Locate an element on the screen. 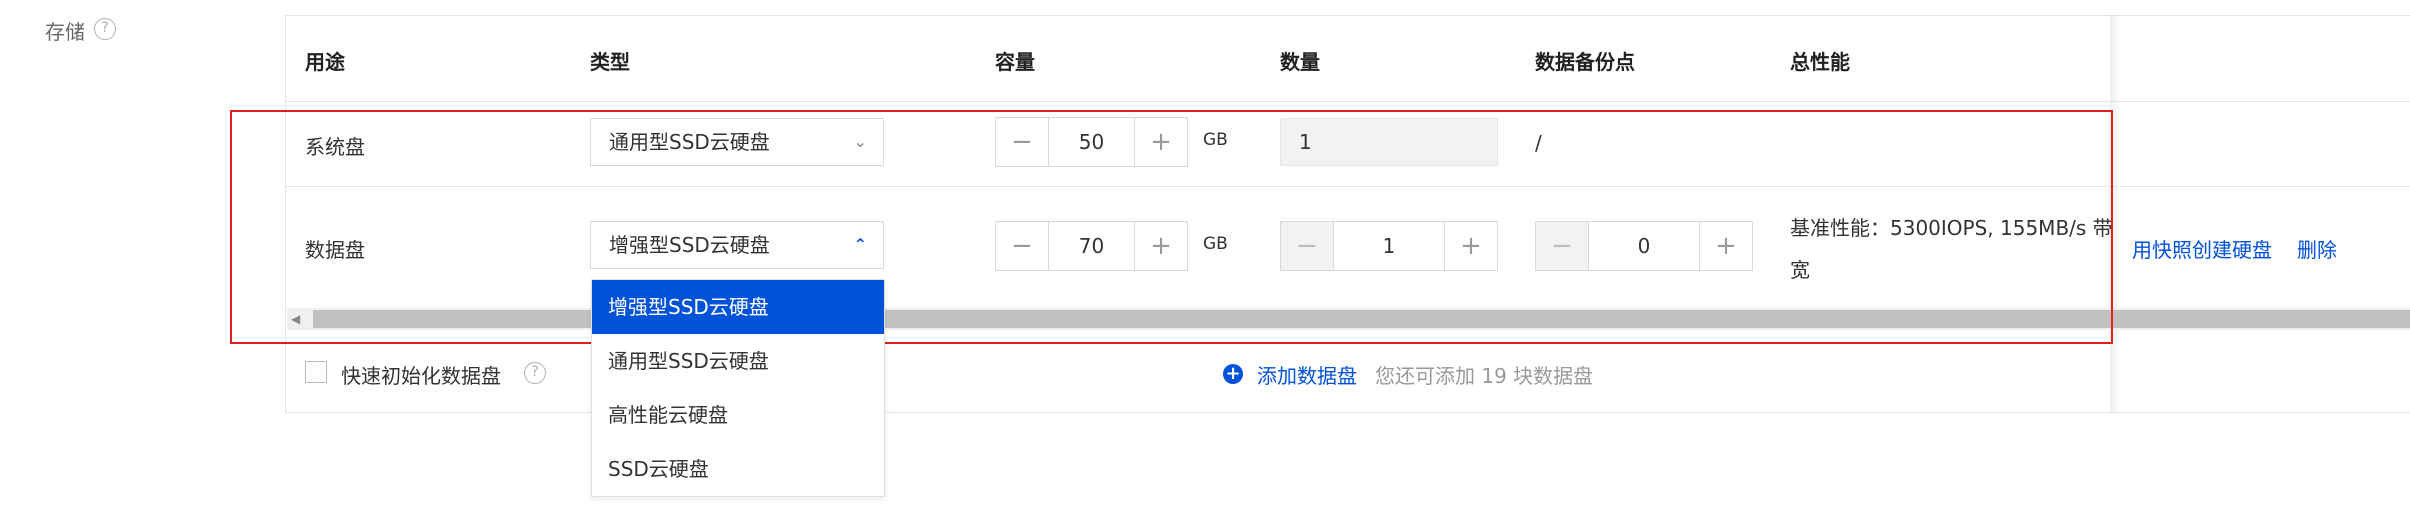 This screenshot has width=2410, height=524. add-data-disk-button: 添加数据盘 is located at coordinates (1307, 374).